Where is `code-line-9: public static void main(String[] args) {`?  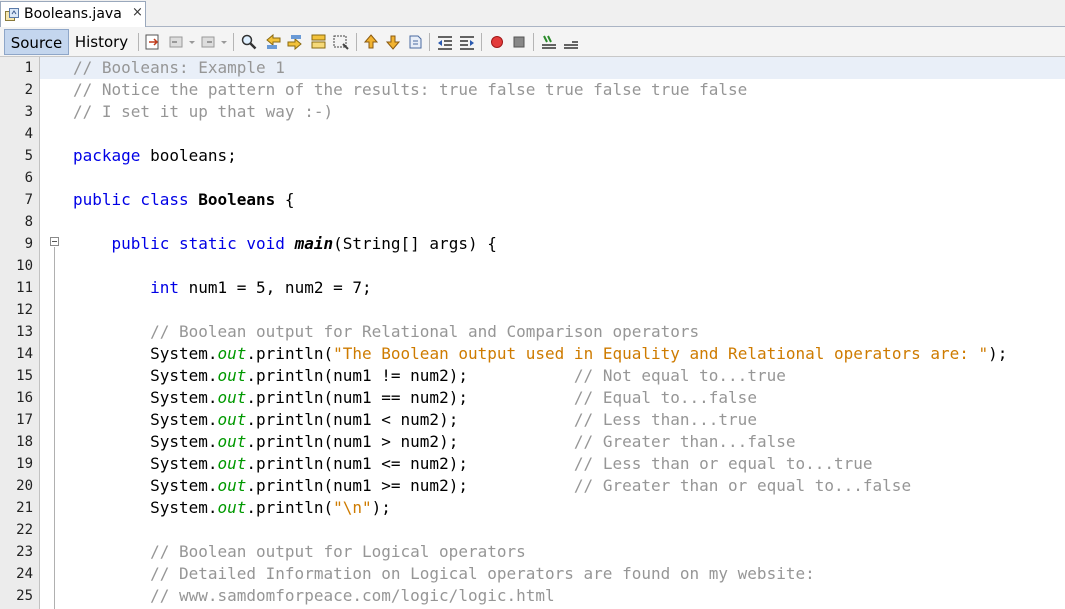
code-line-9: public static void main(String[] args) { is located at coordinates (568, 244).